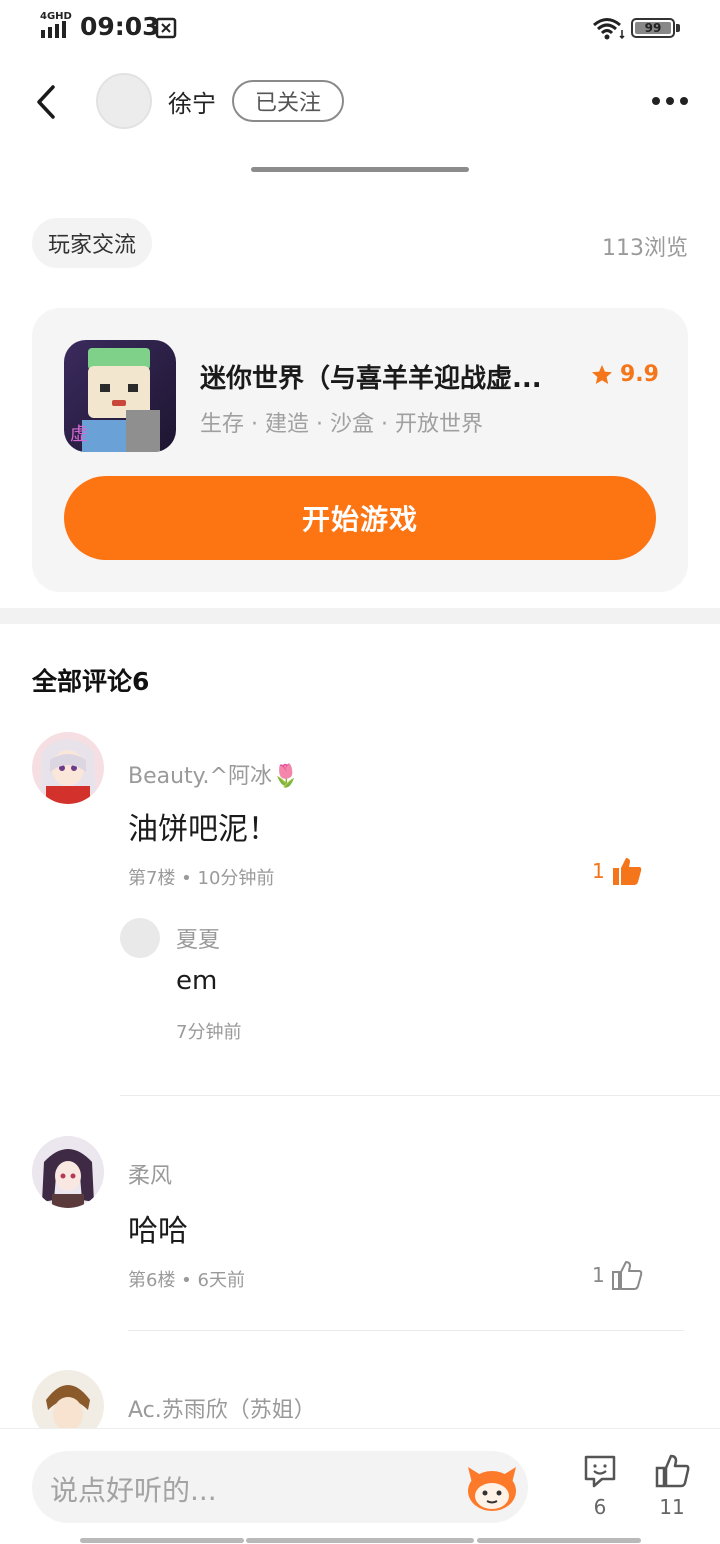 The width and height of the screenshot is (720, 1544). Describe the element at coordinates (341, 424) in the screenshot. I see `game-tags: 生存 · 建造 · 沙盒 · 开放世界` at that location.